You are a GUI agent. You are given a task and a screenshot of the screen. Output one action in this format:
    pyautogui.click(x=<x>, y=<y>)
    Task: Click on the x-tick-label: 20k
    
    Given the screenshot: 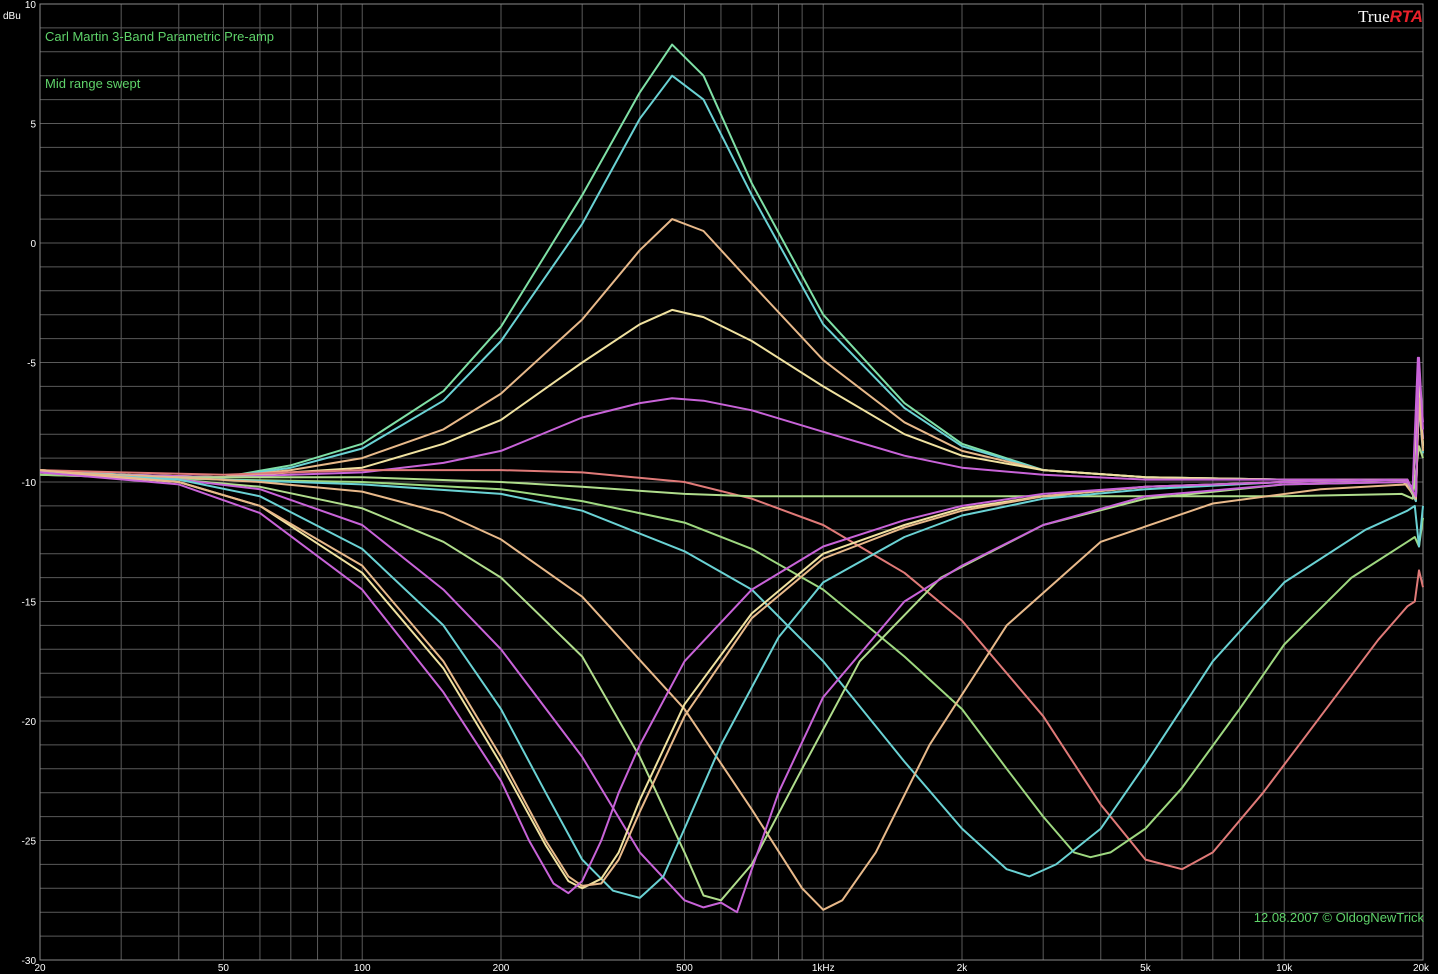 What is the action you would take?
    pyautogui.click(x=1421, y=968)
    